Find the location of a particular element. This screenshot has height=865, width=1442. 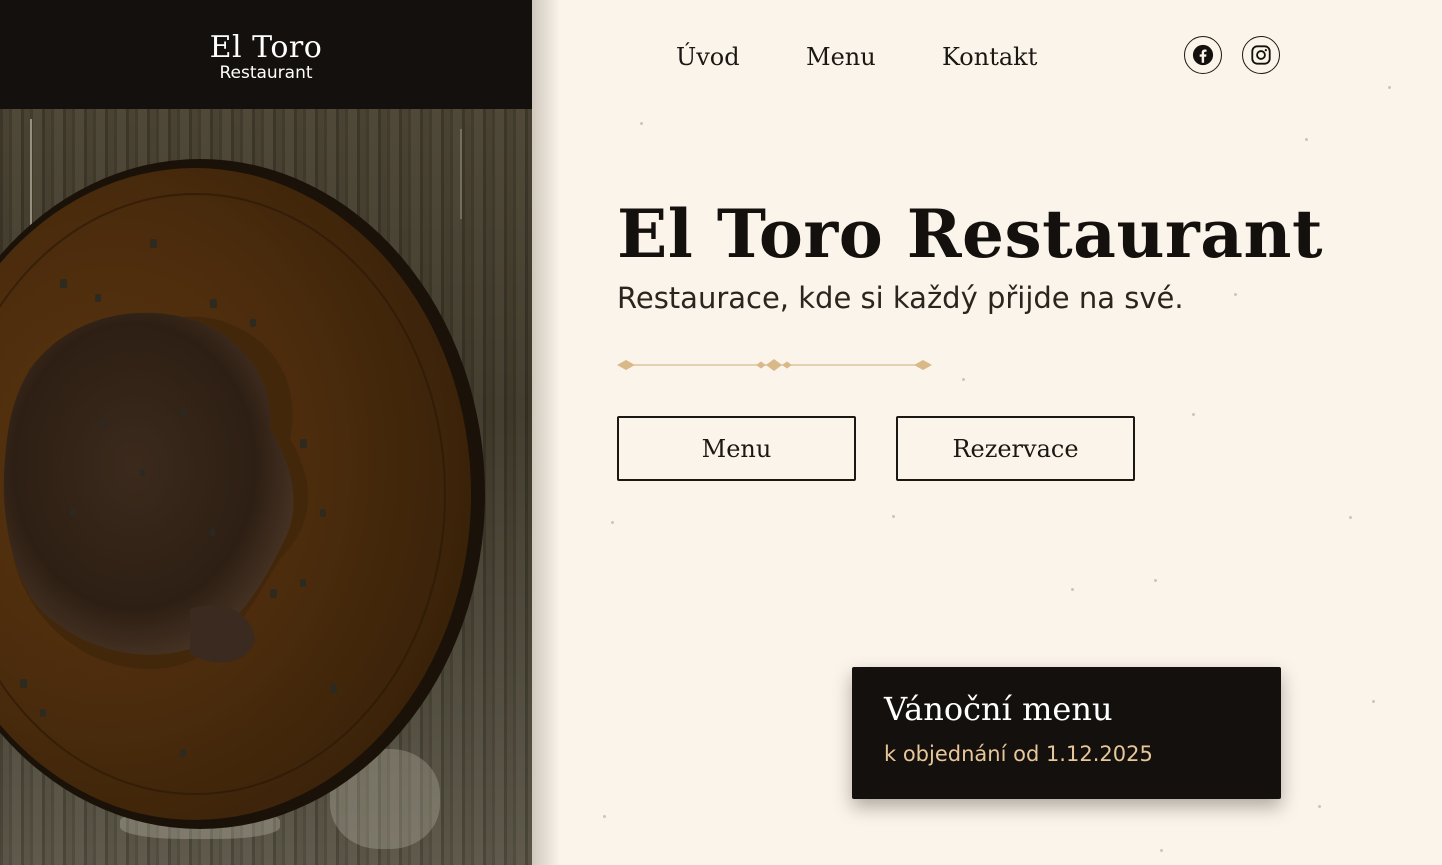

instagram-button is located at coordinates (1261, 55).